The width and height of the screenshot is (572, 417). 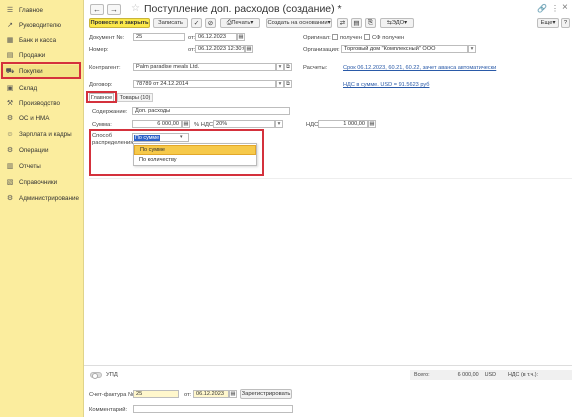 I want to click on counterparty-dropdown: ▾, so click(x=280, y=67).